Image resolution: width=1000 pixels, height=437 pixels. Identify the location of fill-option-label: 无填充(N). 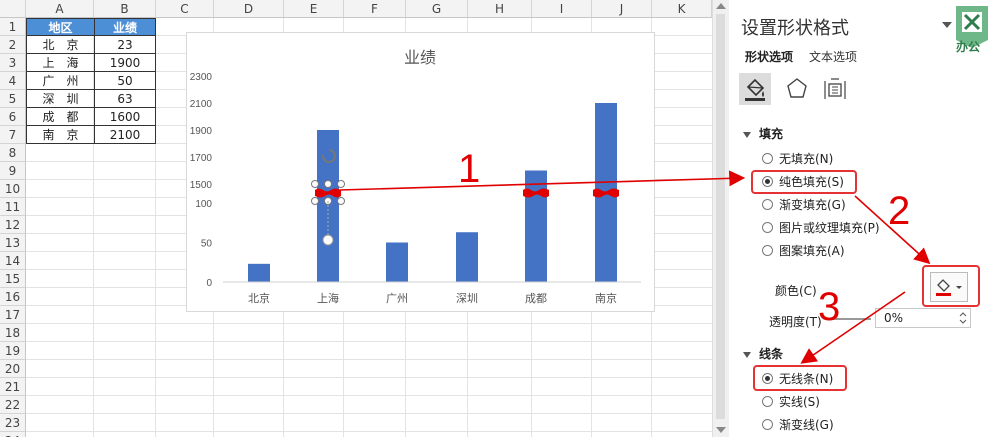
(806, 159).